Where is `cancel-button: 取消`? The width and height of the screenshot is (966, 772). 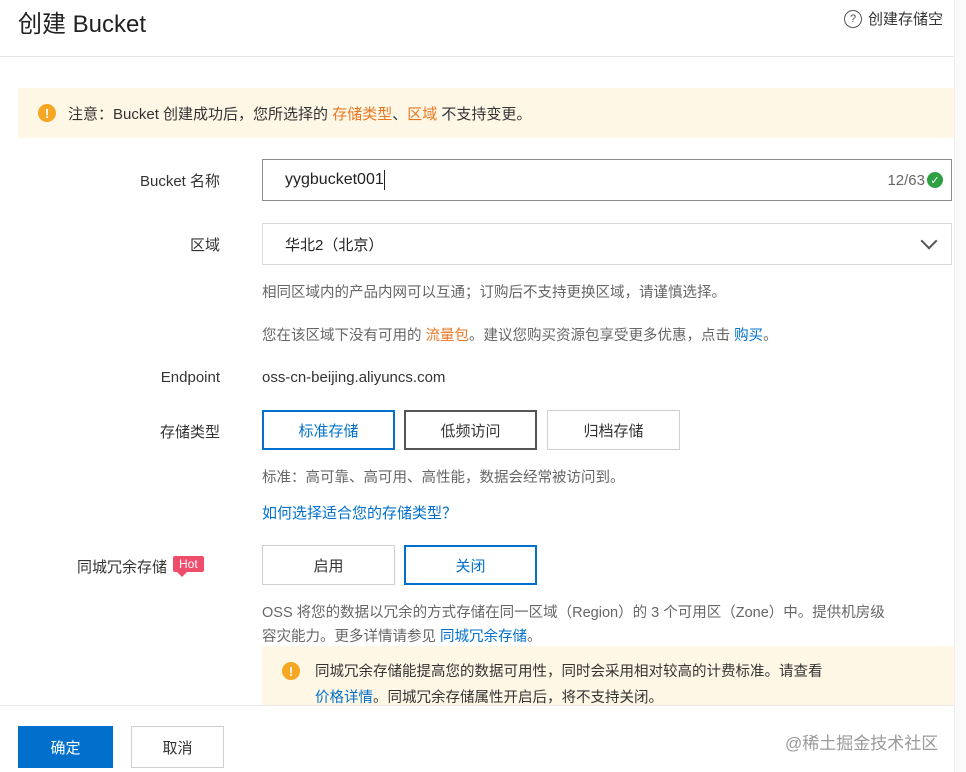
cancel-button: 取消 is located at coordinates (177, 747).